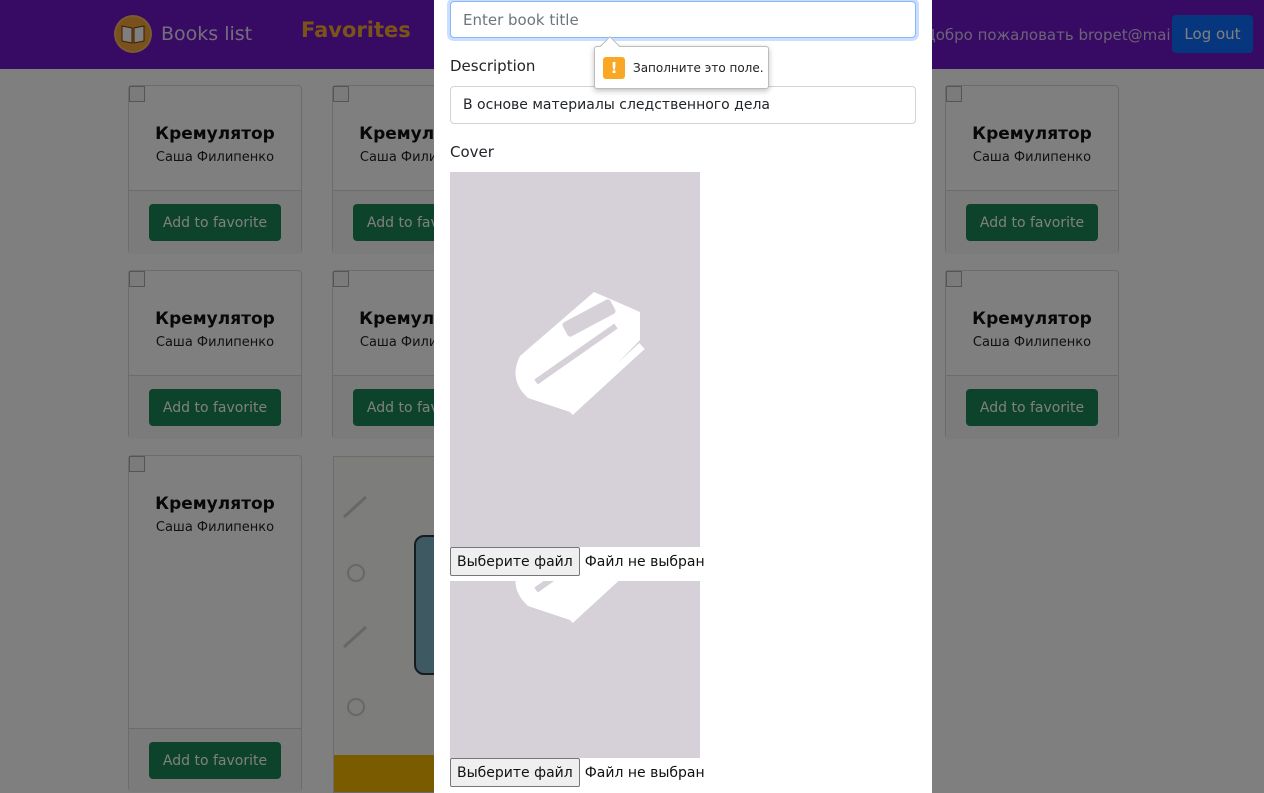  What do you see at coordinates (472, 152) in the screenshot?
I see `cover-label: Cover` at bounding box center [472, 152].